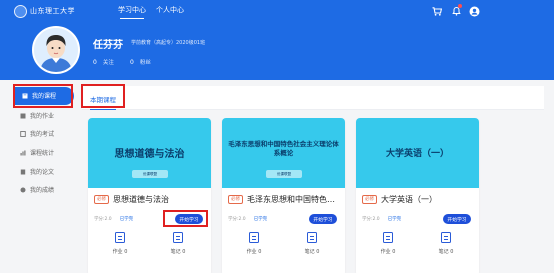 This screenshot has width=554, height=273. Describe the element at coordinates (43, 96) in the screenshot. I see `highlight-my-courses` at that location.